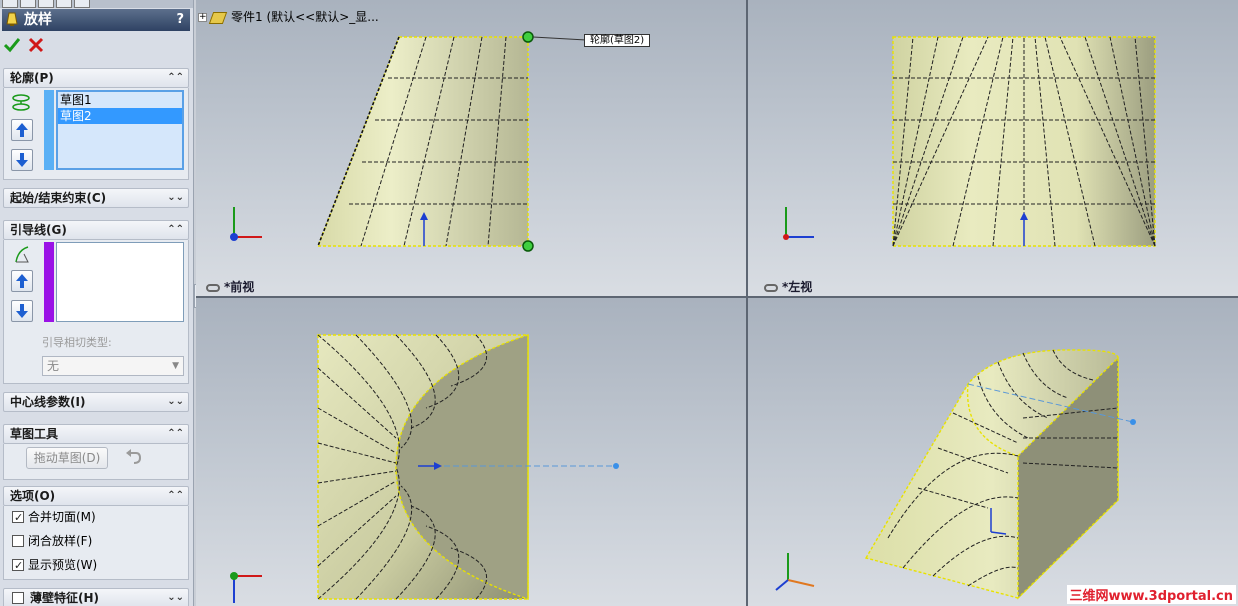 Image resolution: width=1238 pixels, height=606 pixels. Describe the element at coordinates (46, 4) in the screenshot. I see `tab-configuration-manager` at that location.